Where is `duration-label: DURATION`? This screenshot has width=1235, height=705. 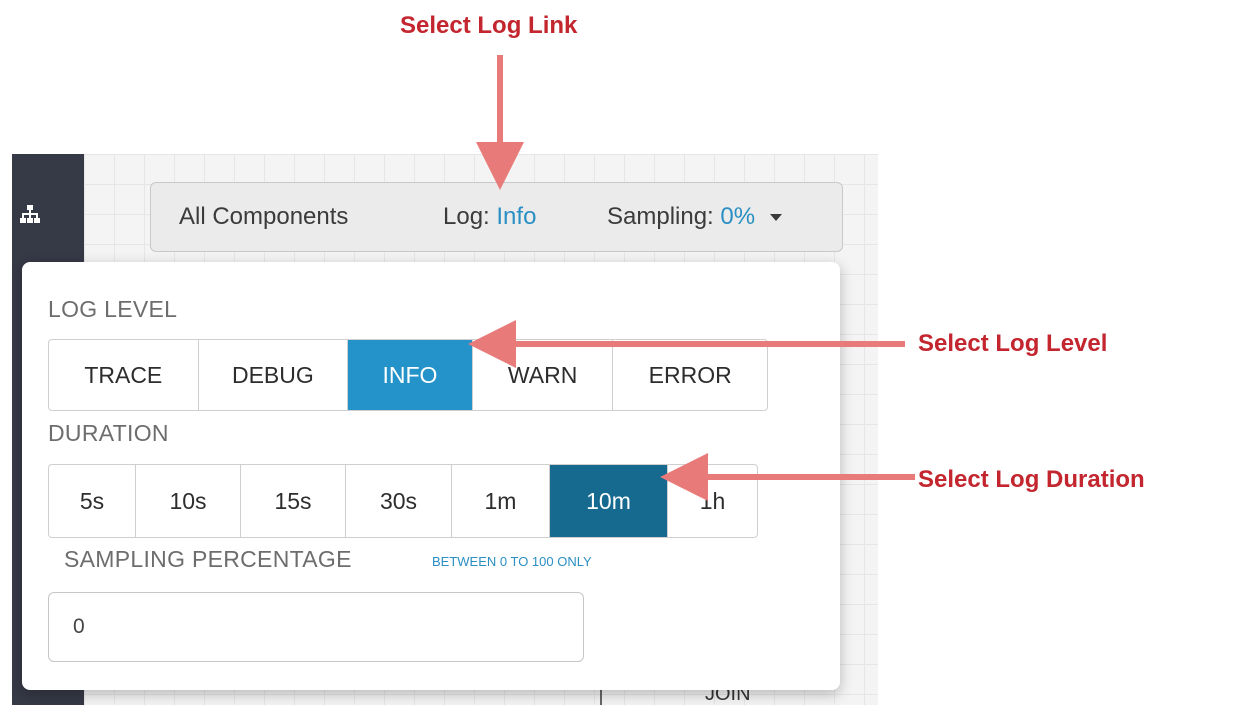
duration-label: DURATION is located at coordinates (108, 433).